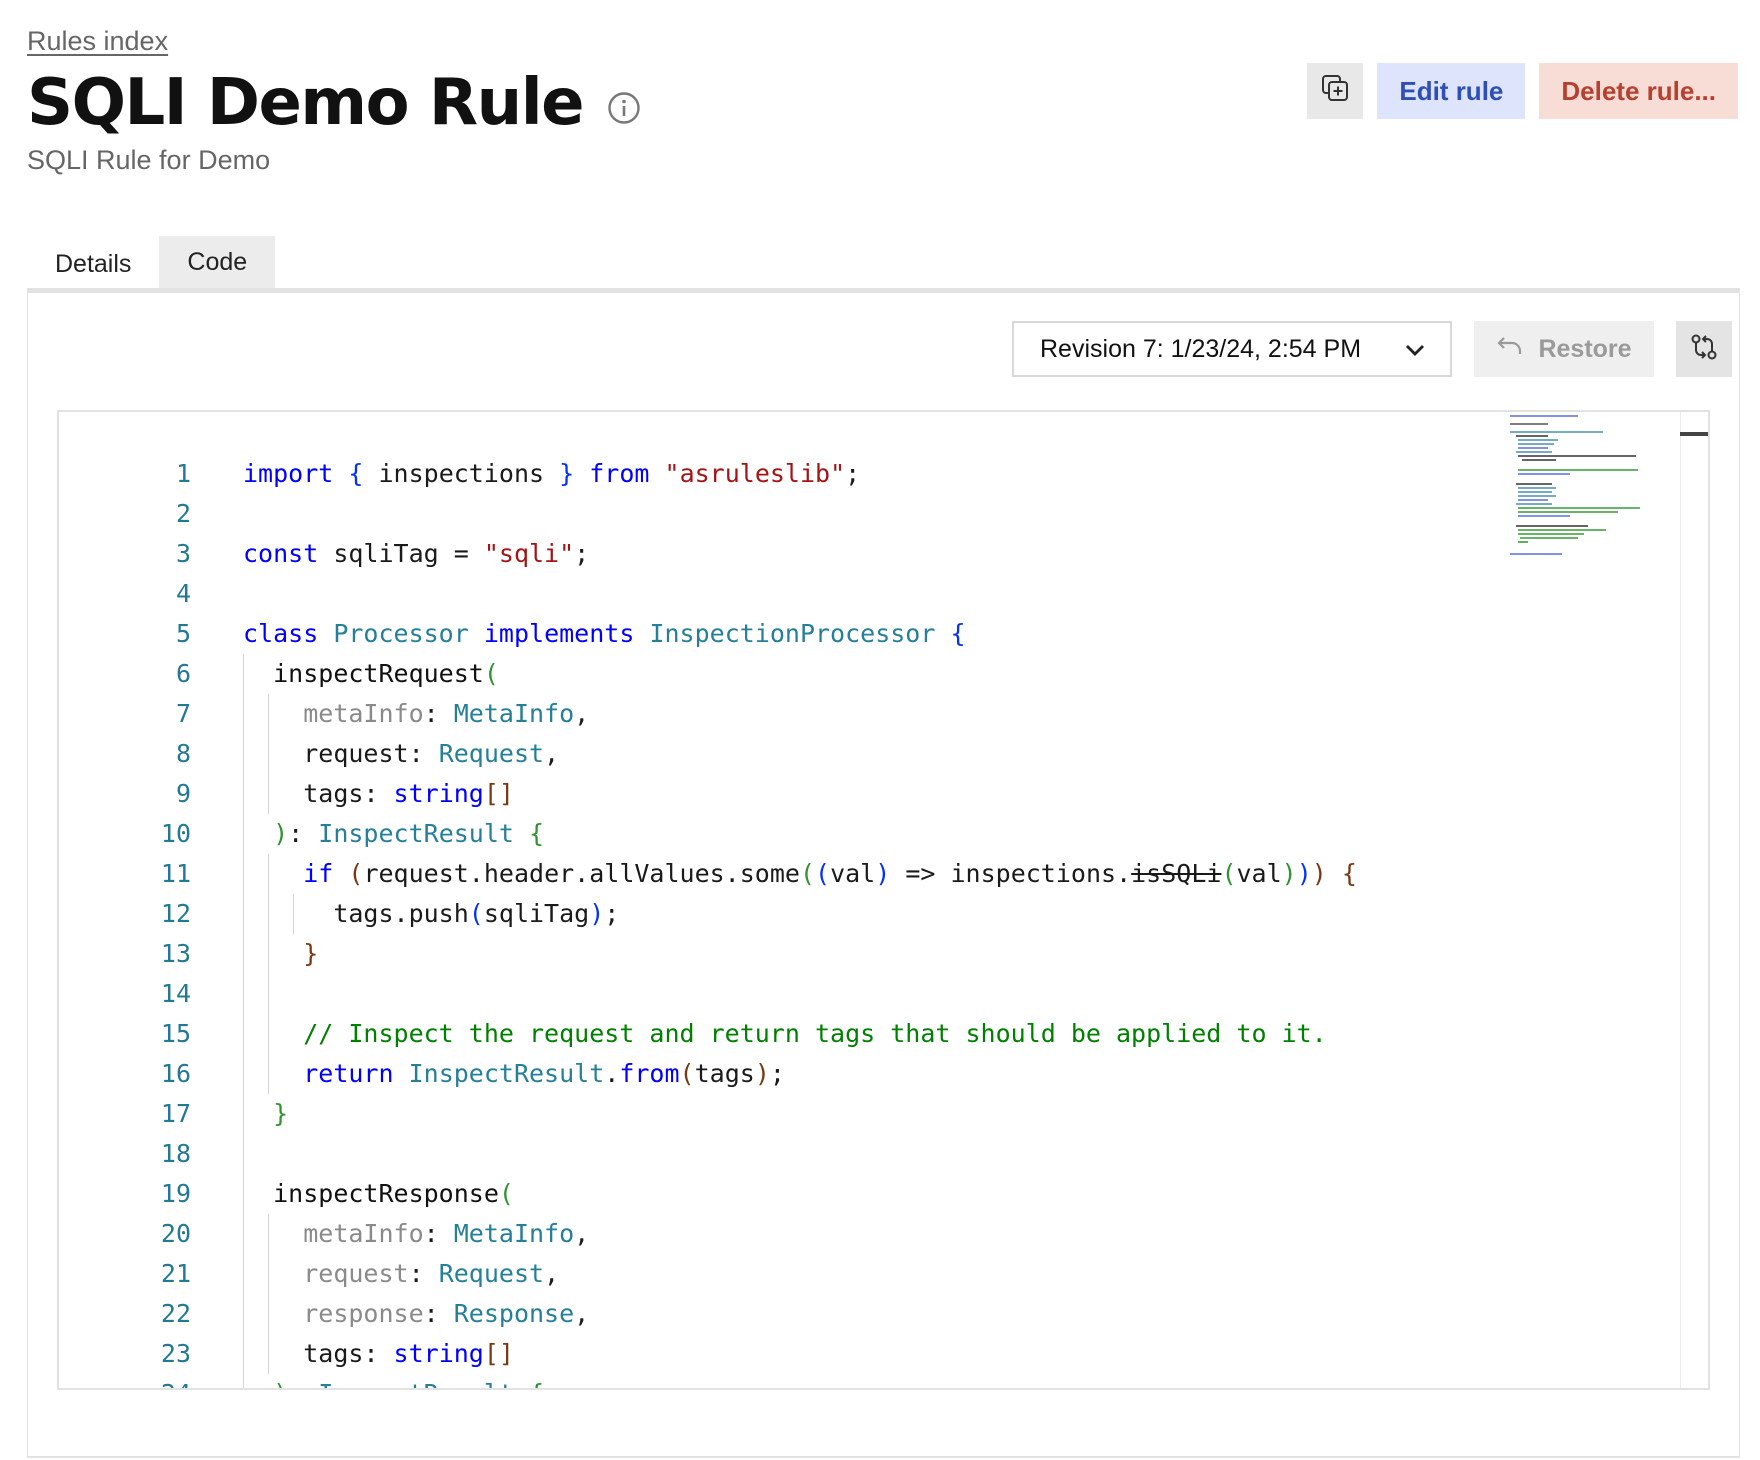 The height and width of the screenshot is (1460, 1760). What do you see at coordinates (708, 1354) in the screenshot?
I see `code-line: 23 tags: string[]` at bounding box center [708, 1354].